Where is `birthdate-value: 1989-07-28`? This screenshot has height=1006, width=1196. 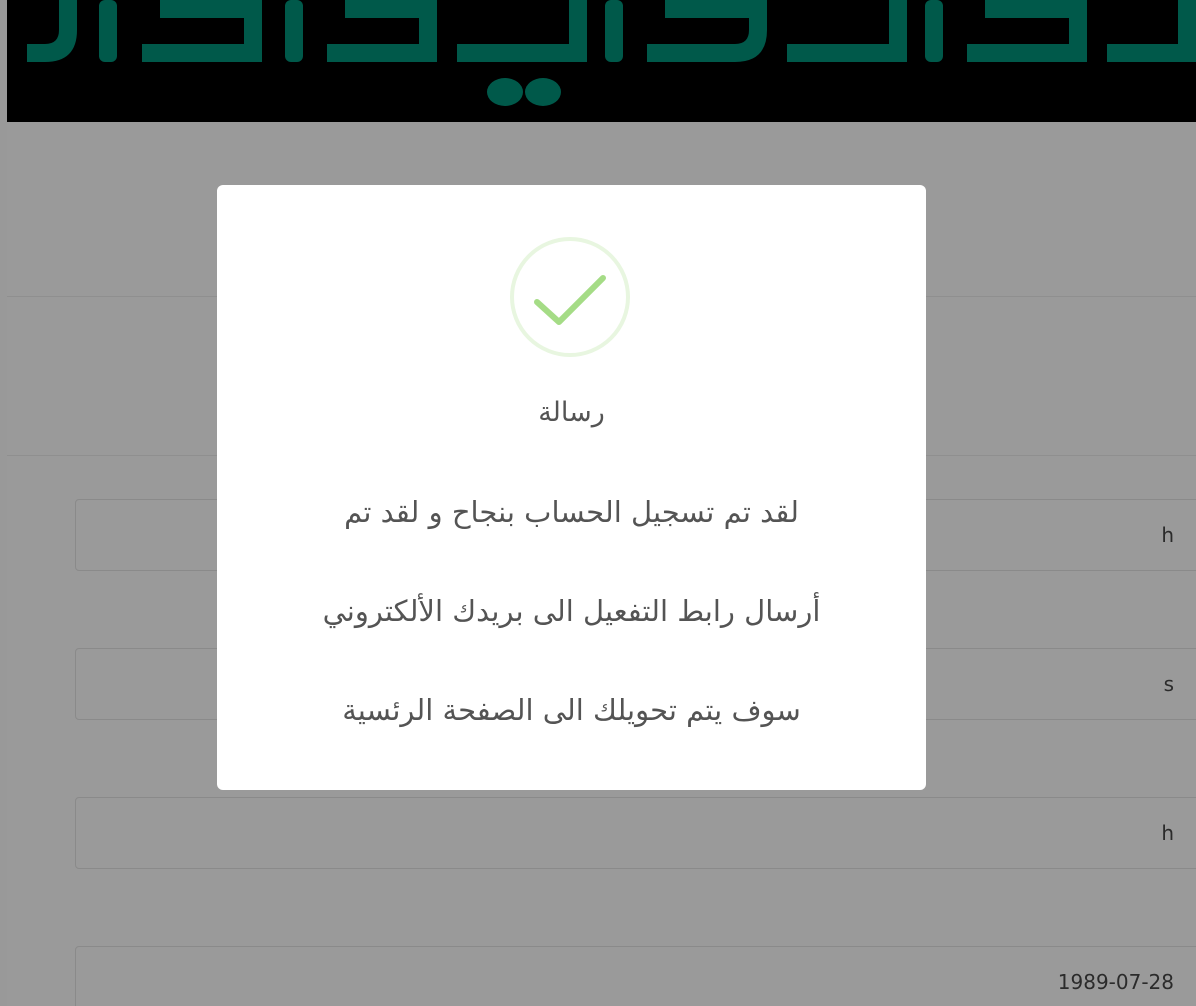 birthdate-value: 1989-07-28 is located at coordinates (1115, 982).